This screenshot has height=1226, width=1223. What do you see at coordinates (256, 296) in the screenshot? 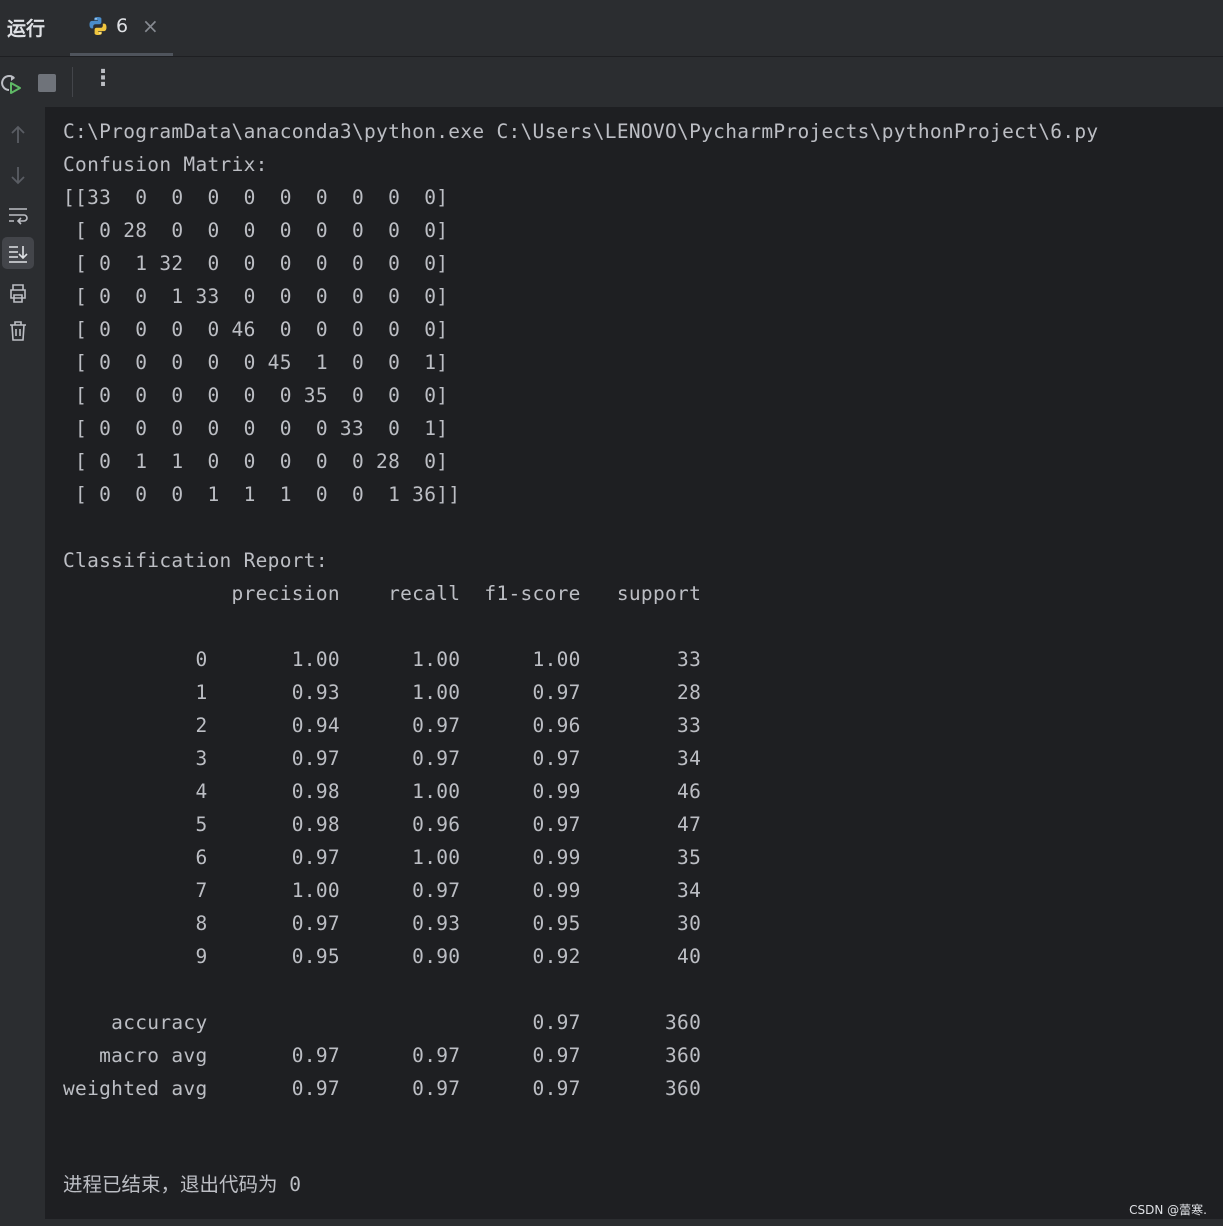
I see `console-line: [ 0 0 1 33 0 0 0 0 0 0]` at bounding box center [256, 296].